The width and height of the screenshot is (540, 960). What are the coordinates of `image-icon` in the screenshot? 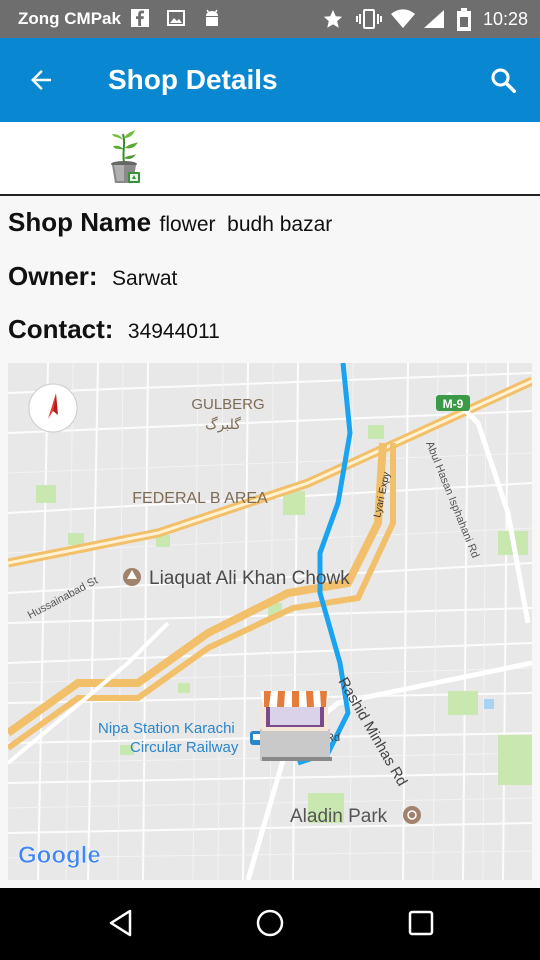 It's located at (176, 20).